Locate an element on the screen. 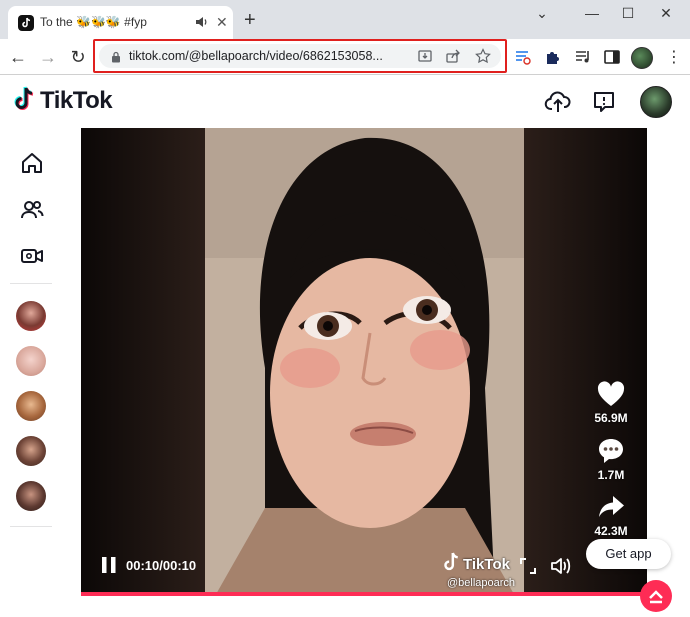 The image size is (690, 617). minimize-button: — is located at coordinates (592, 13).